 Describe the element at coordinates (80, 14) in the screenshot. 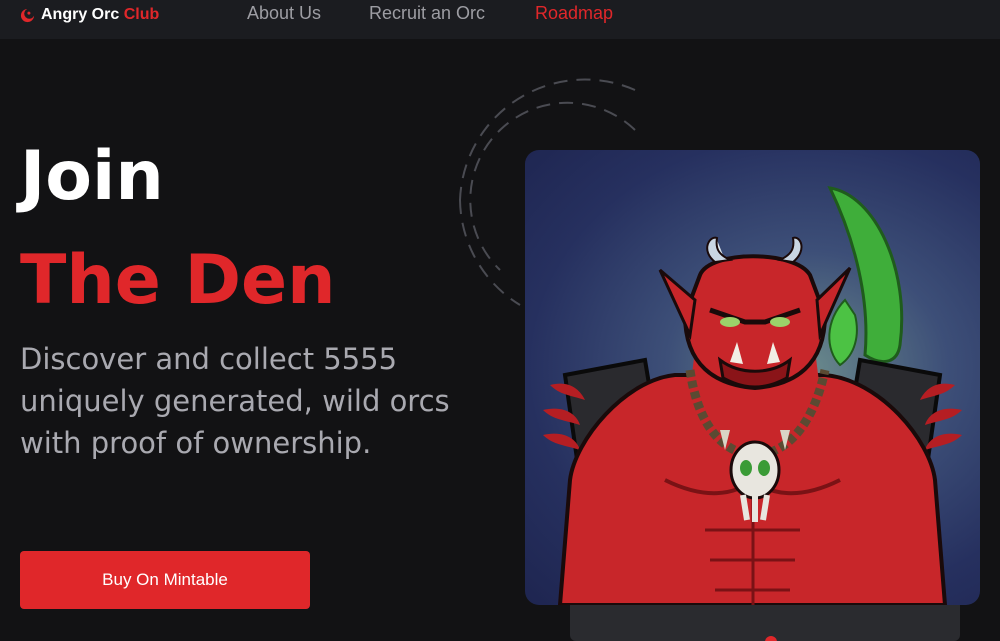

I see `brand-name-main: Angry Orc` at that location.